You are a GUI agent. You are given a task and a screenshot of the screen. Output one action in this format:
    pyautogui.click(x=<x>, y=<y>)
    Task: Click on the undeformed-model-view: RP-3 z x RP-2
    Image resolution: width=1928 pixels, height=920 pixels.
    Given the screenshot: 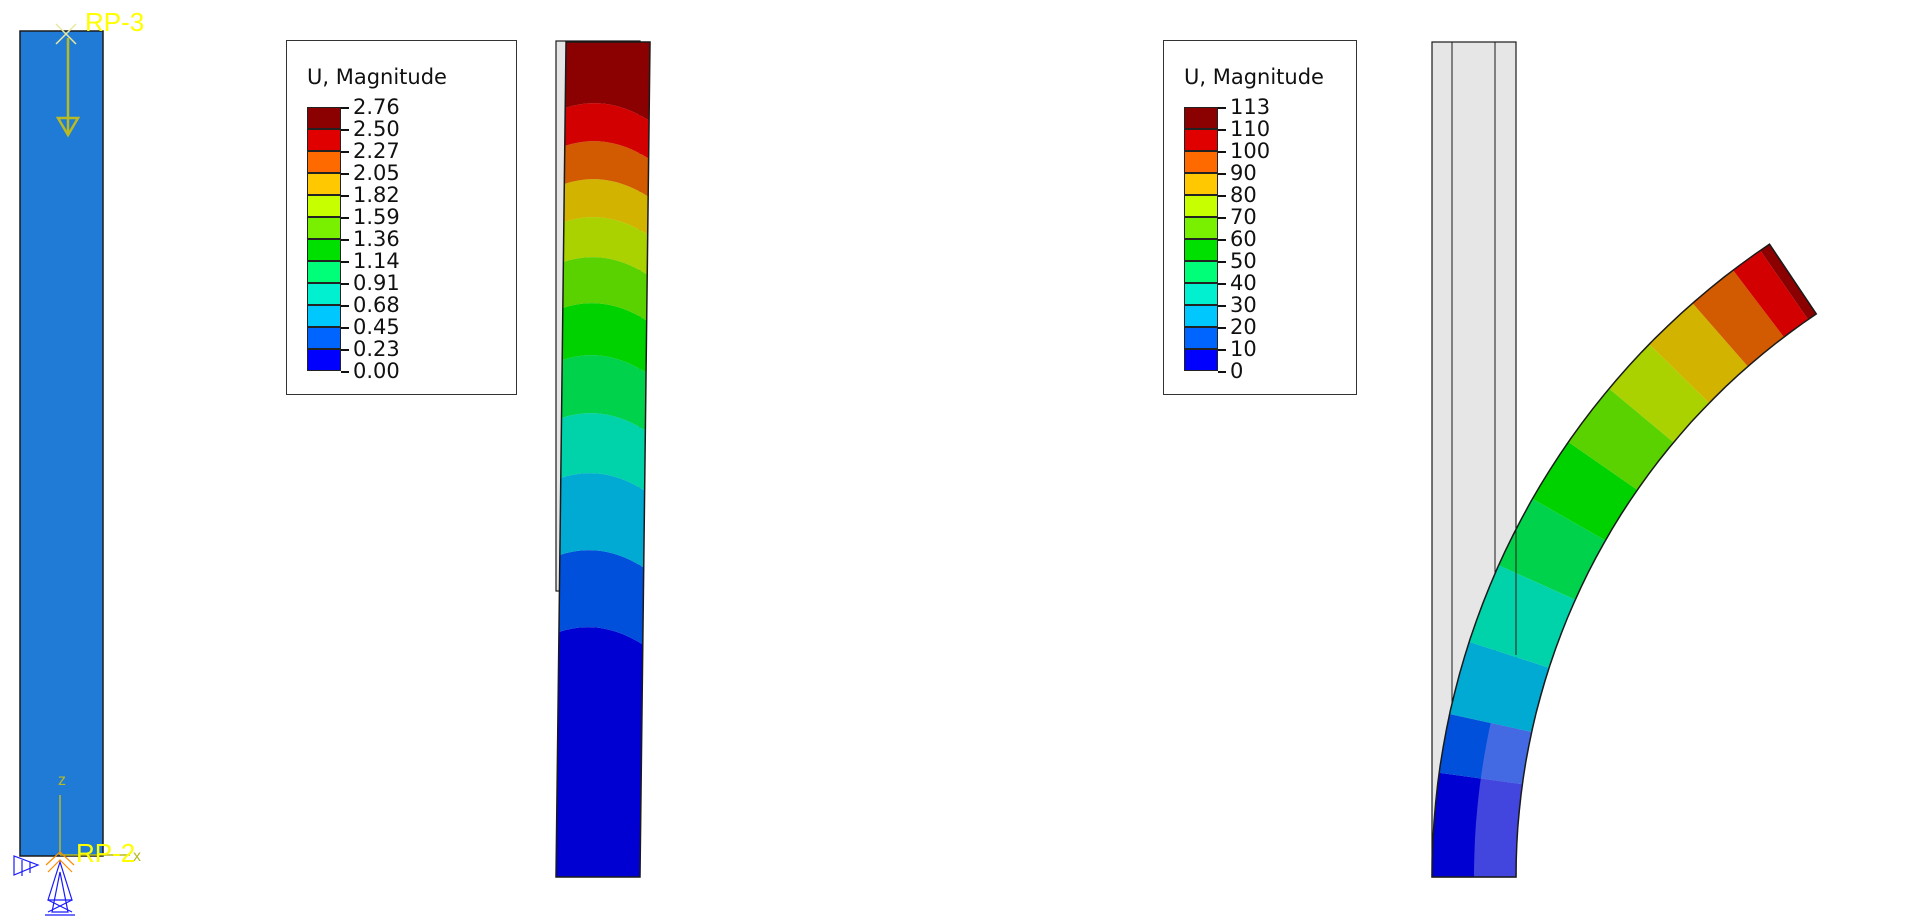 What is the action you would take?
    pyautogui.click(x=78, y=461)
    